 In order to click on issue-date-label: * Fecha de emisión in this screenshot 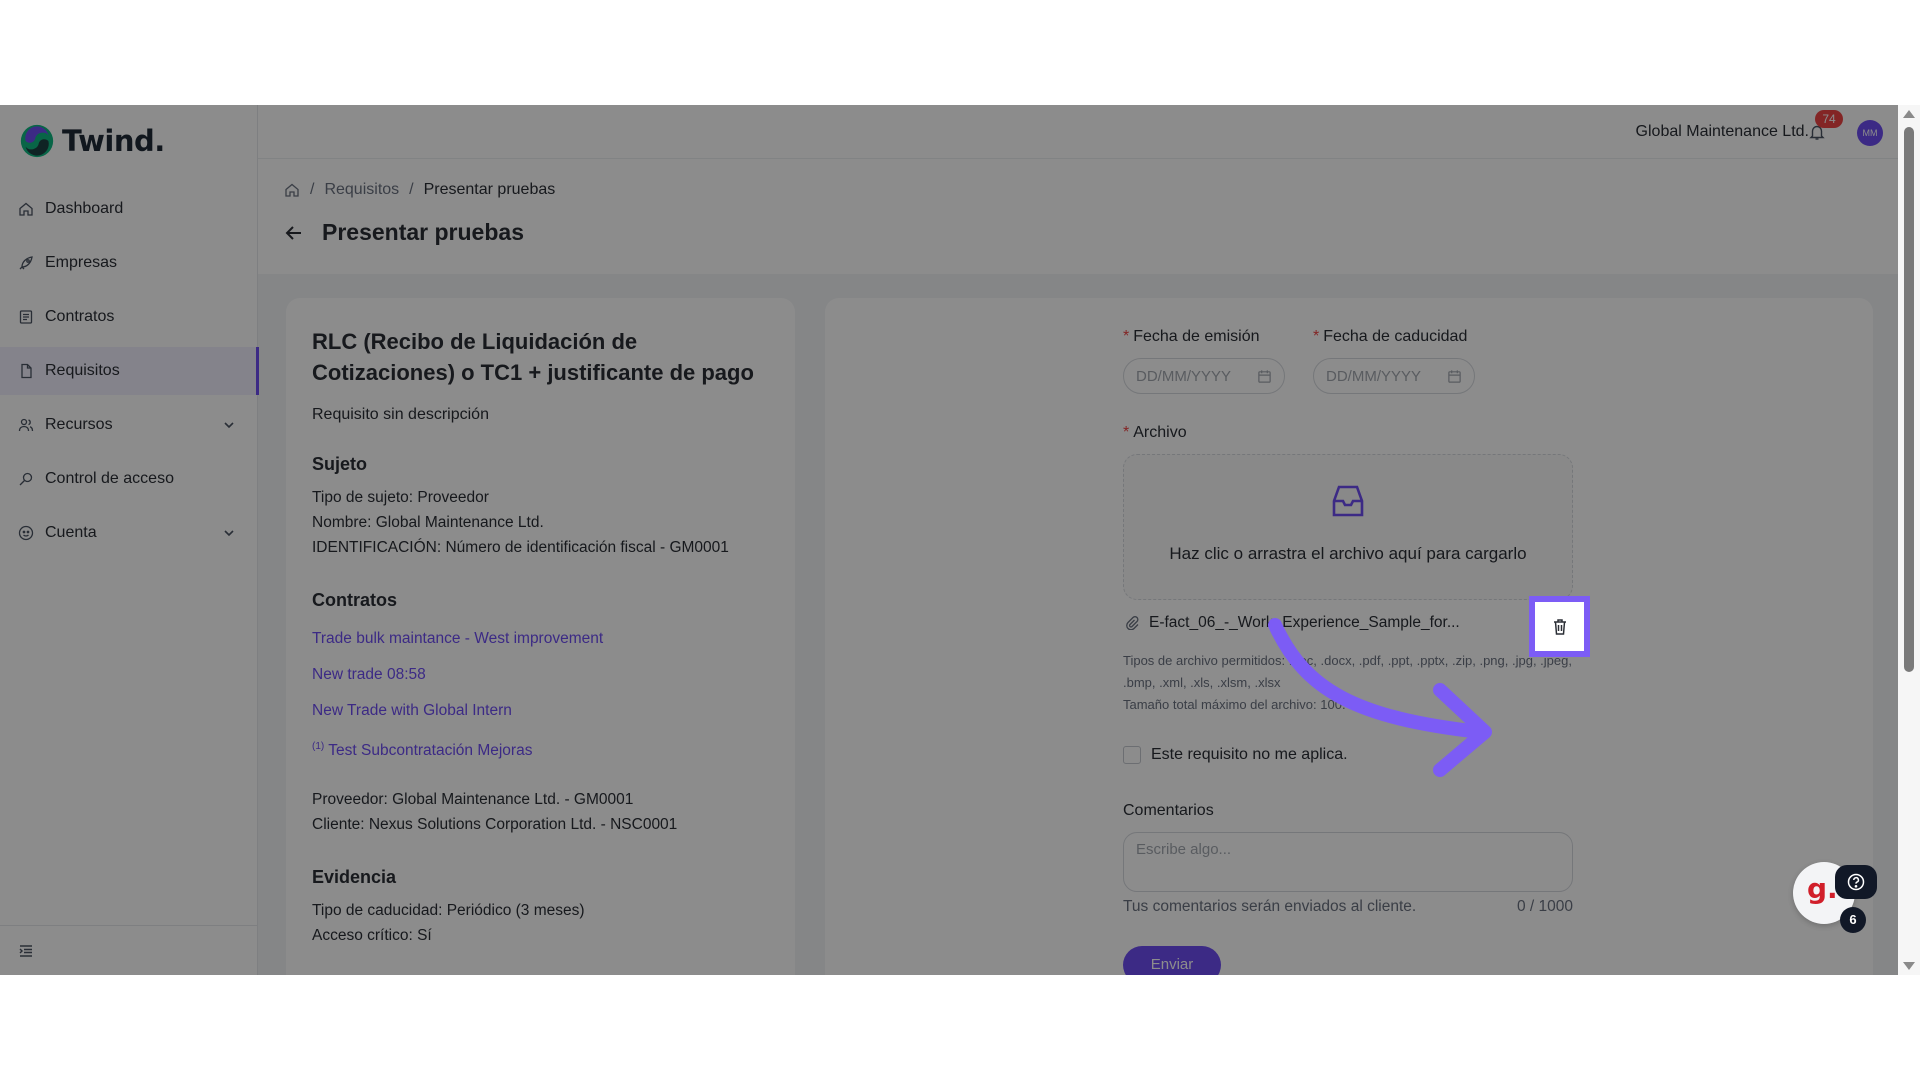, I will do `click(1191, 336)`.